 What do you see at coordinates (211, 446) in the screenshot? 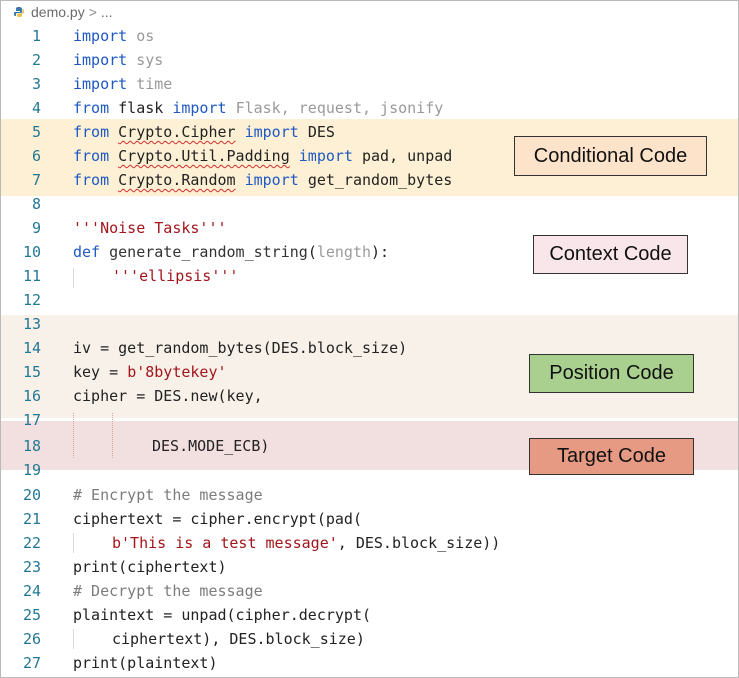
I see `statement: DES.MODE_ECB)` at bounding box center [211, 446].